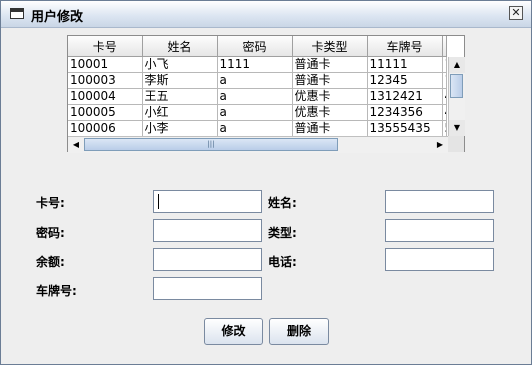 The image size is (532, 365). What do you see at coordinates (456, 144) in the screenshot?
I see `scroll-corner` at bounding box center [456, 144].